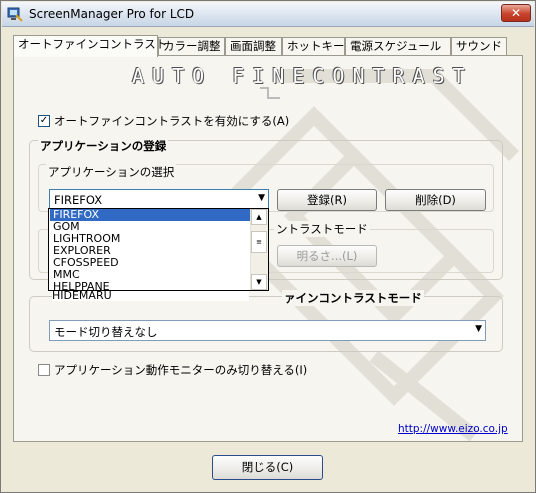 The height and width of the screenshot is (493, 536). Describe the element at coordinates (44, 370) in the screenshot. I see `monitor-only-checkbox` at that location.